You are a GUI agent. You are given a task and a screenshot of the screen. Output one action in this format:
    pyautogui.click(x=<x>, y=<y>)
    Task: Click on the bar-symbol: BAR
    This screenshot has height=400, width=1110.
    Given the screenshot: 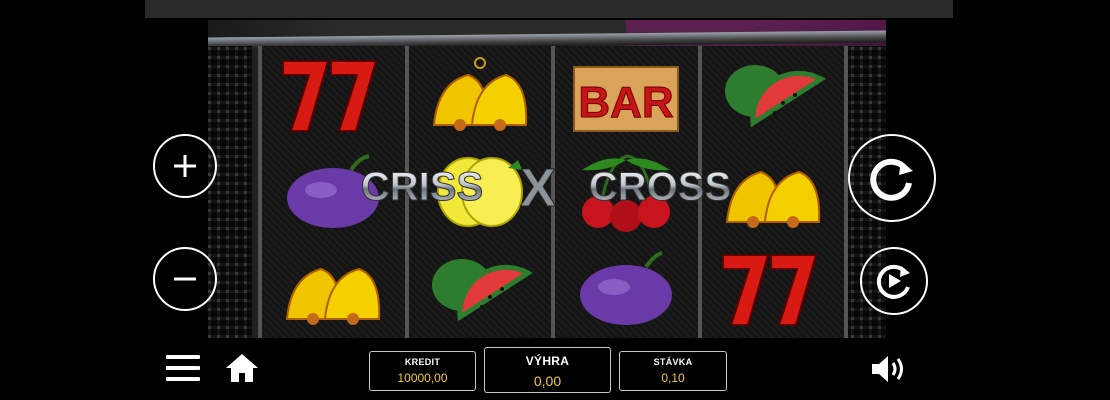 What is the action you would take?
    pyautogui.click(x=626, y=94)
    